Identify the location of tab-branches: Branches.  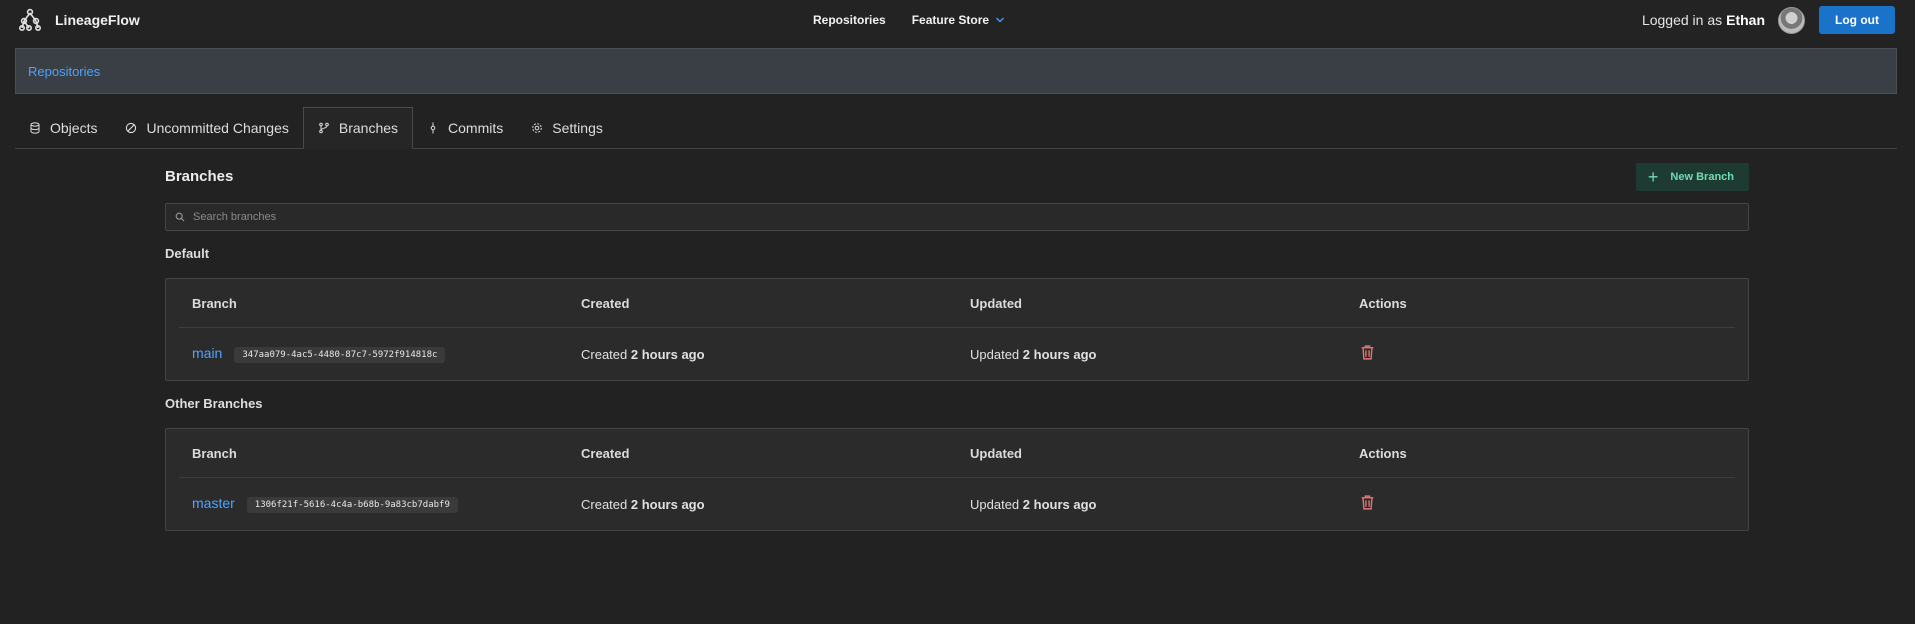
(358, 128).